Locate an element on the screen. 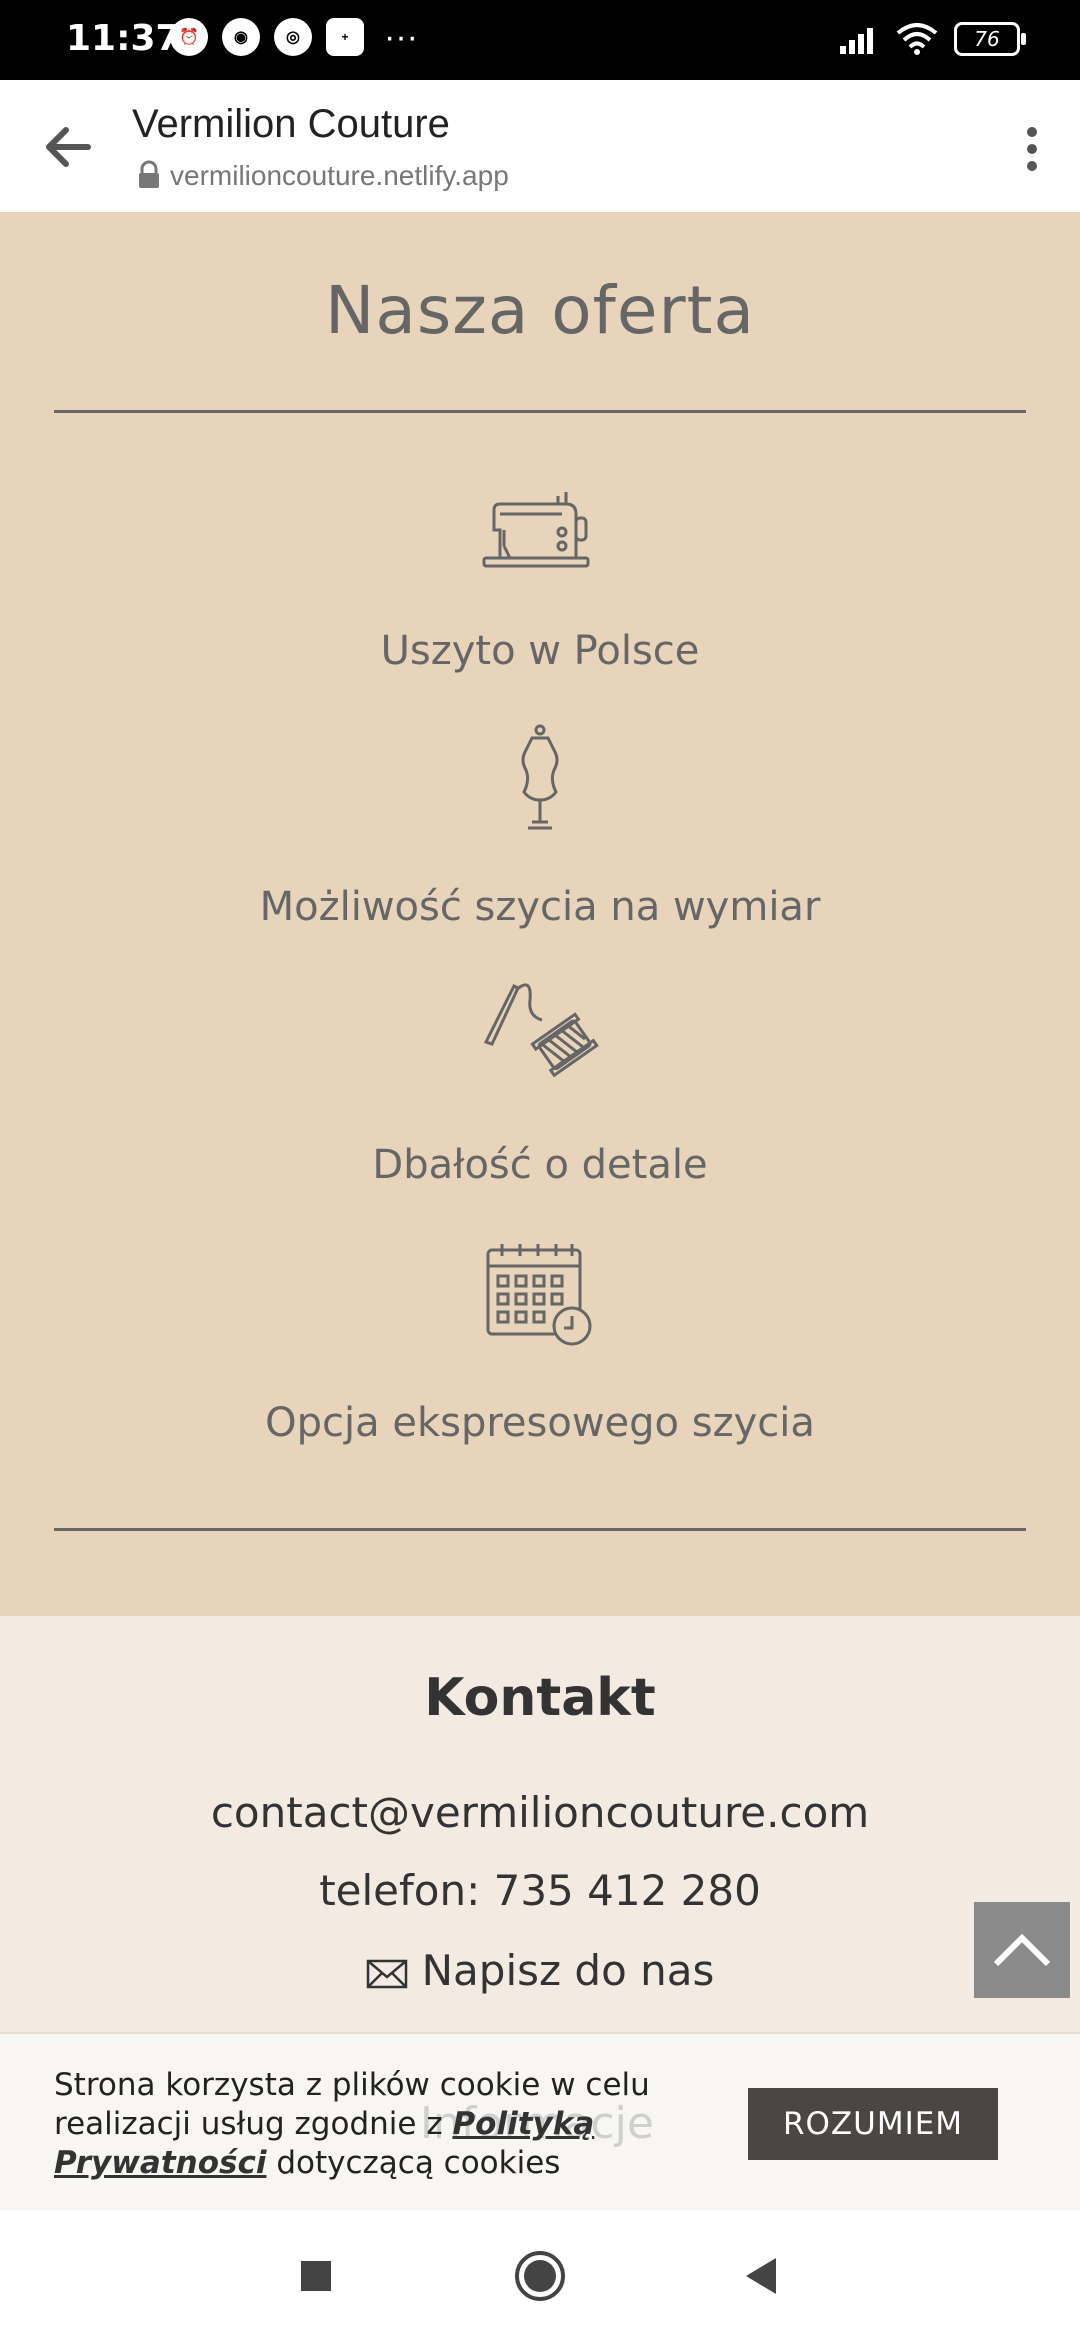  accept-cookies-button: ROZUMIEM is located at coordinates (873, 2124).